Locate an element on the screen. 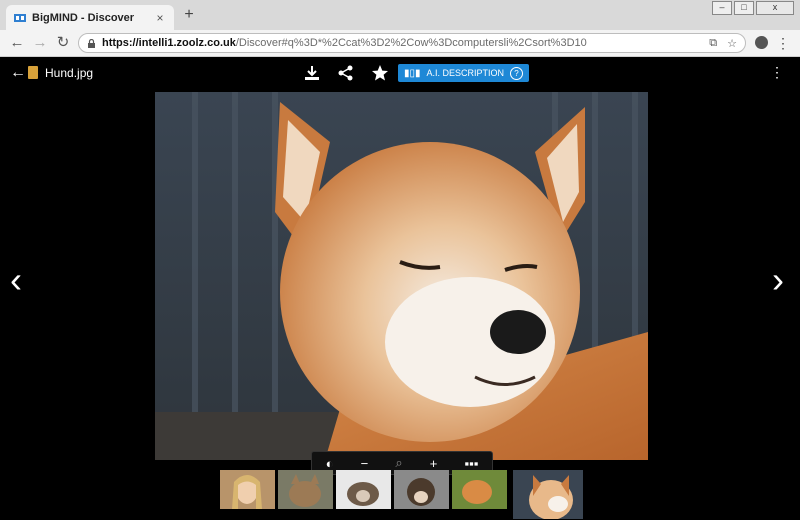 This screenshot has height=520, width=800. thumb-girl is located at coordinates (247, 489).